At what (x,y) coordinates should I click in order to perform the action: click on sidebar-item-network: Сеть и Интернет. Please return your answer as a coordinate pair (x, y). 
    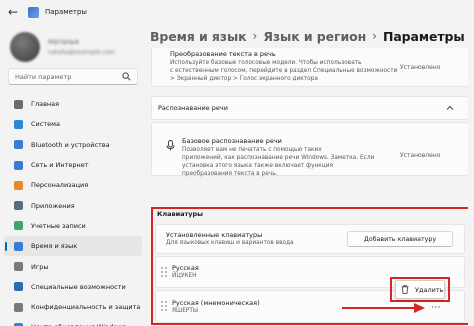
    Looking at the image, I should click on (73, 165).